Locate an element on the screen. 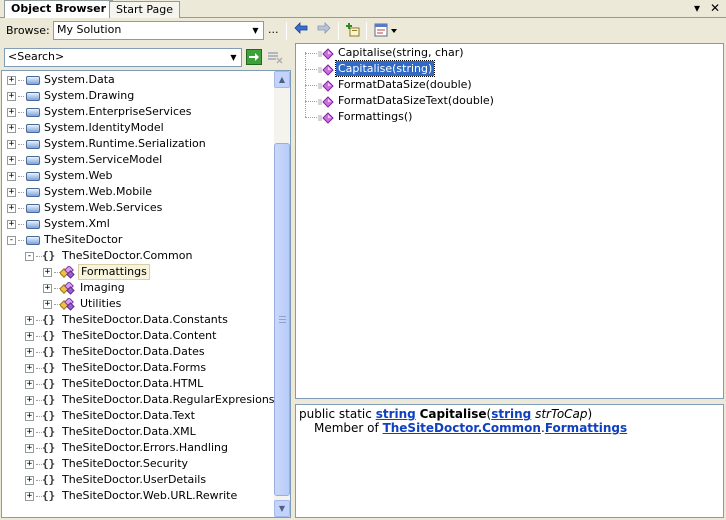 The height and width of the screenshot is (520, 726). tree-item: + {} TheSiteDoctor.Data.Forms is located at coordinates (138, 368).